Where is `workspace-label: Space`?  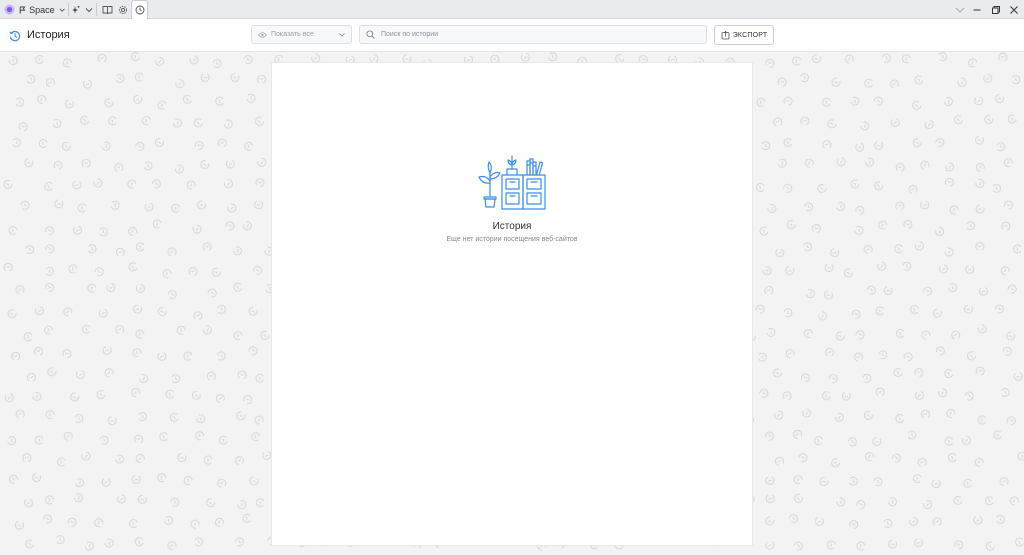
workspace-label: Space is located at coordinates (42, 9).